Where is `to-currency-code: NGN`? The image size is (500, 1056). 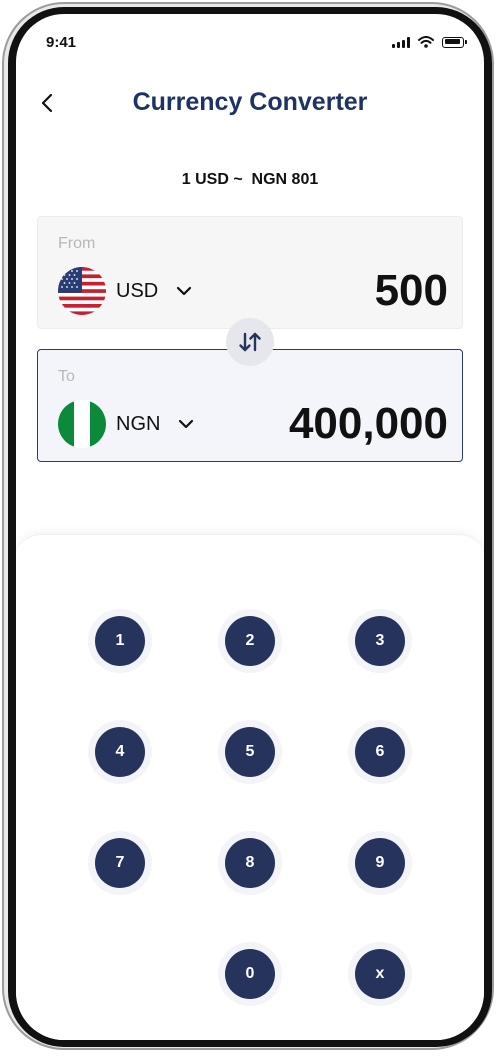
to-currency-code: NGN is located at coordinates (138, 423).